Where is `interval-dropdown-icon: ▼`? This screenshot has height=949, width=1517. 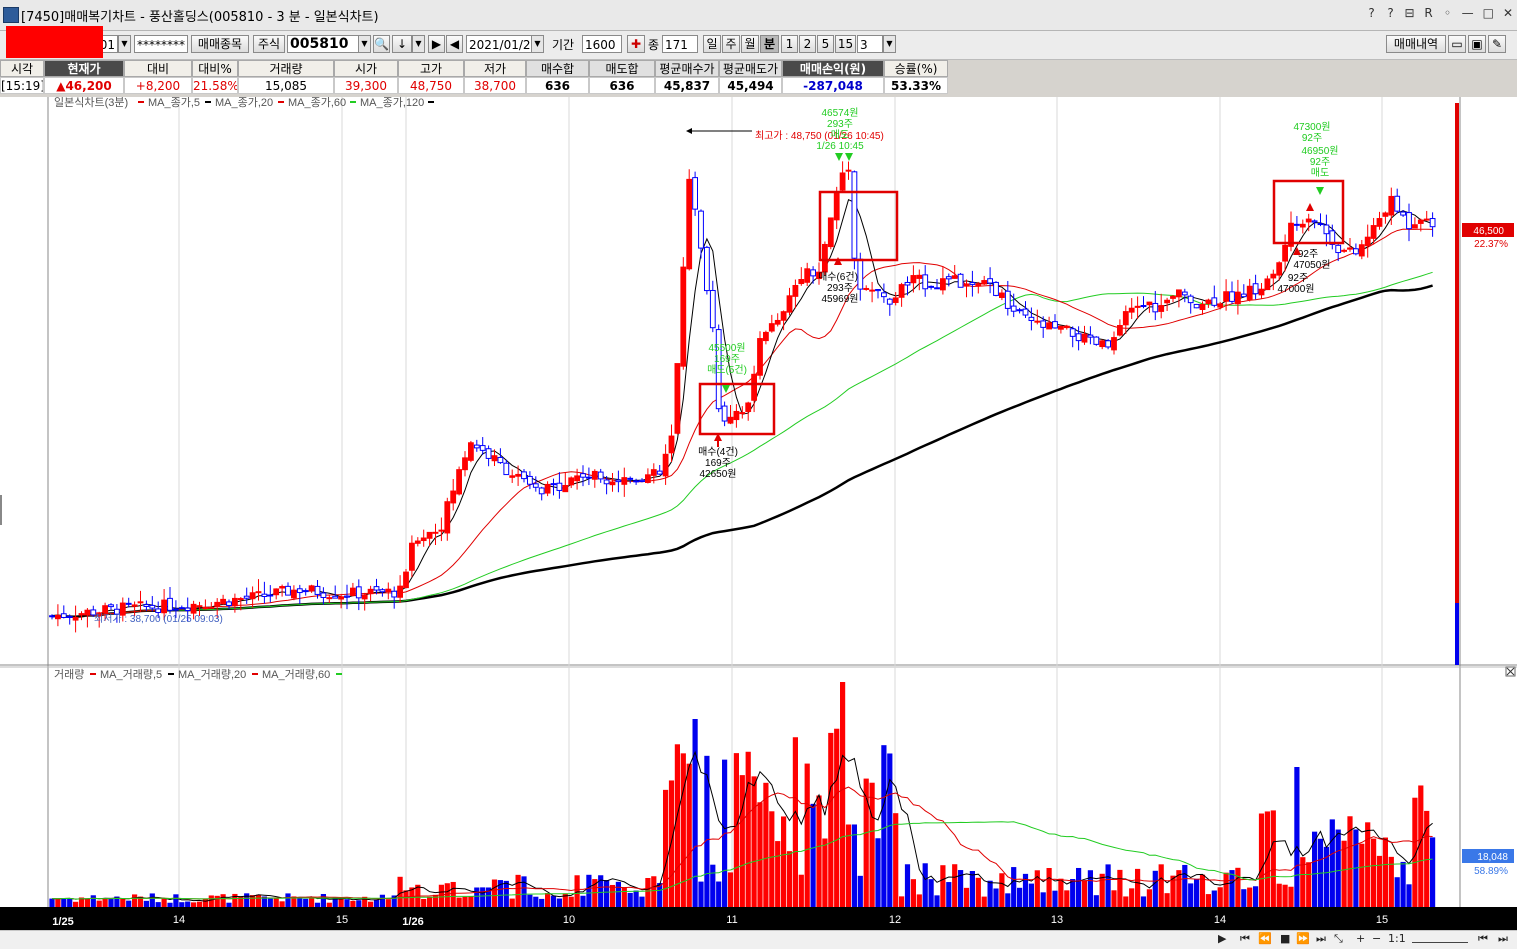 interval-dropdown-icon: ▼ is located at coordinates (889, 44).